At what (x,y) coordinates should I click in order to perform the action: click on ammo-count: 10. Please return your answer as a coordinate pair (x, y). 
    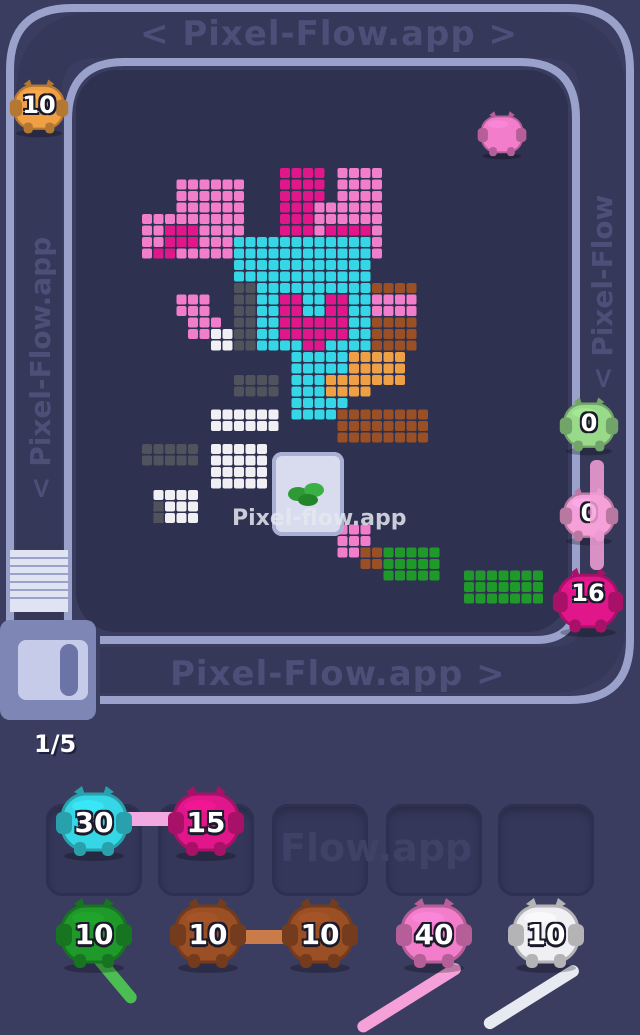
    Looking at the image, I should click on (94, 934).